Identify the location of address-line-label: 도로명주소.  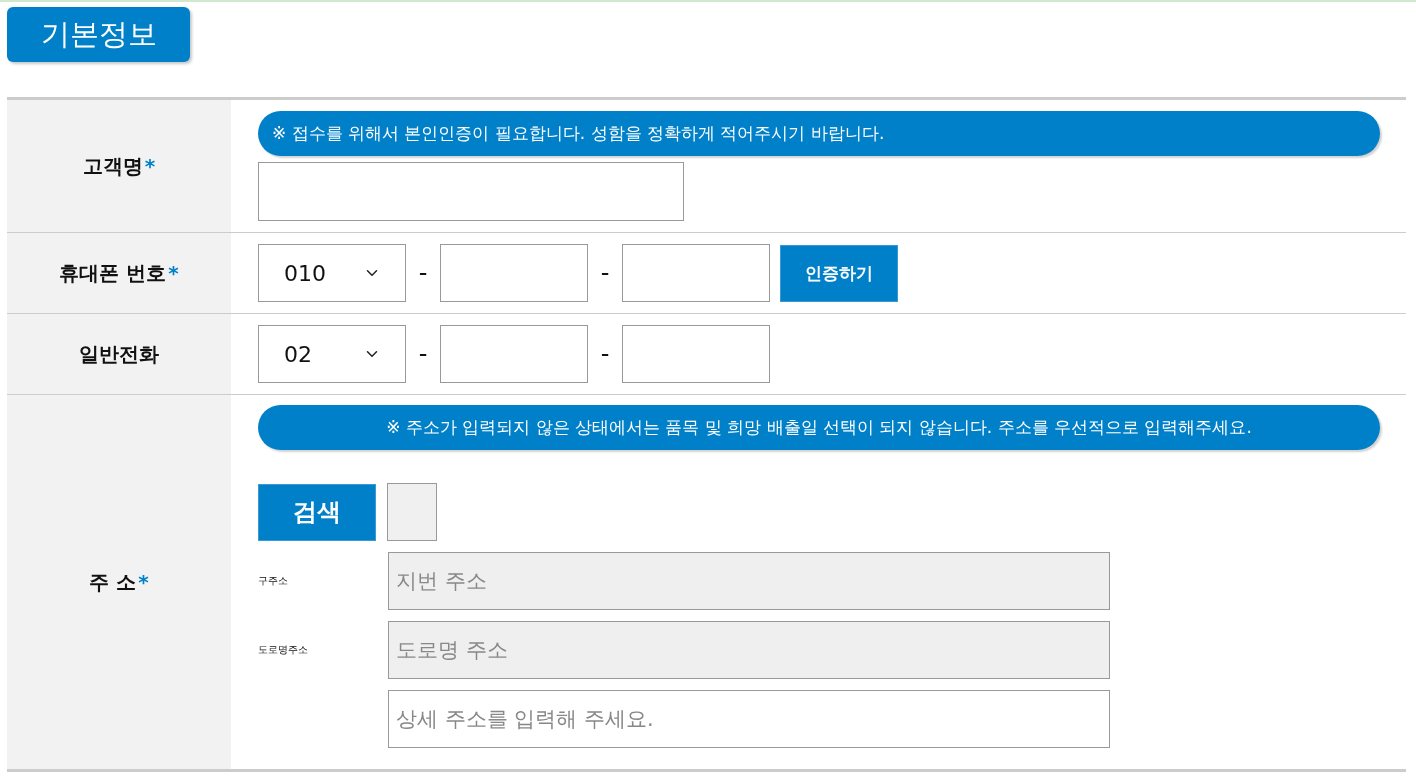
(283, 650).